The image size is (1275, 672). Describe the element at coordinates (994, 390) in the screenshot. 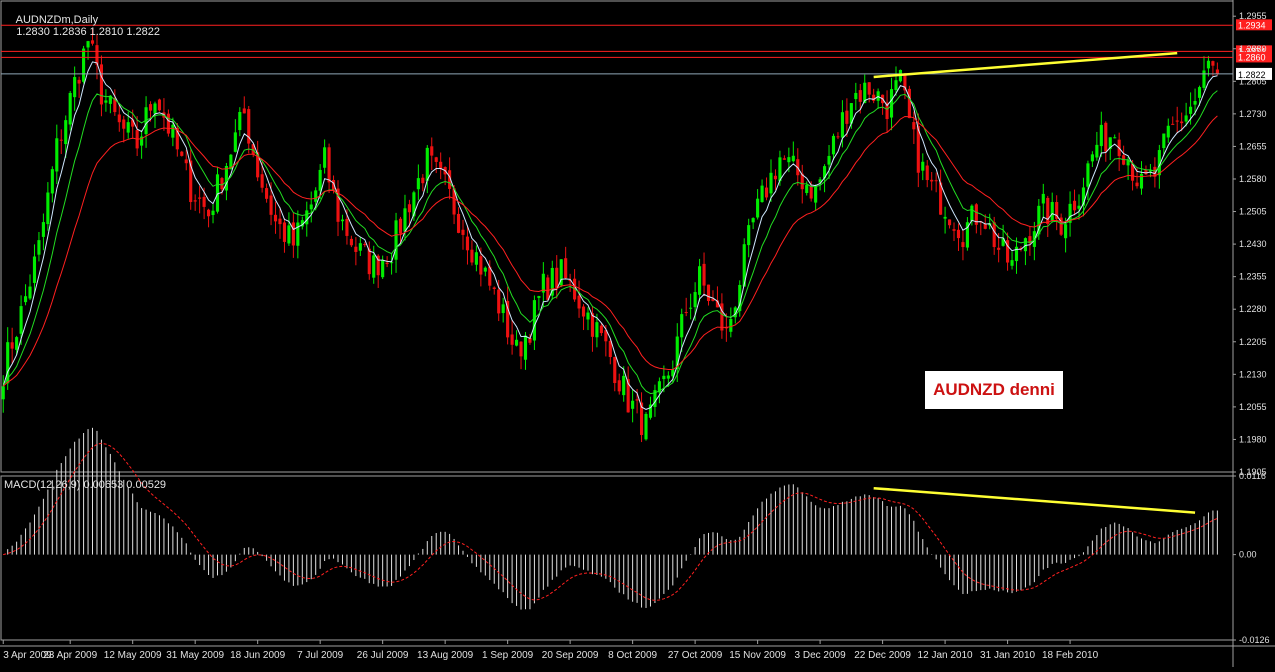

I see `chart-annotation-label: AUDNZD denni` at that location.